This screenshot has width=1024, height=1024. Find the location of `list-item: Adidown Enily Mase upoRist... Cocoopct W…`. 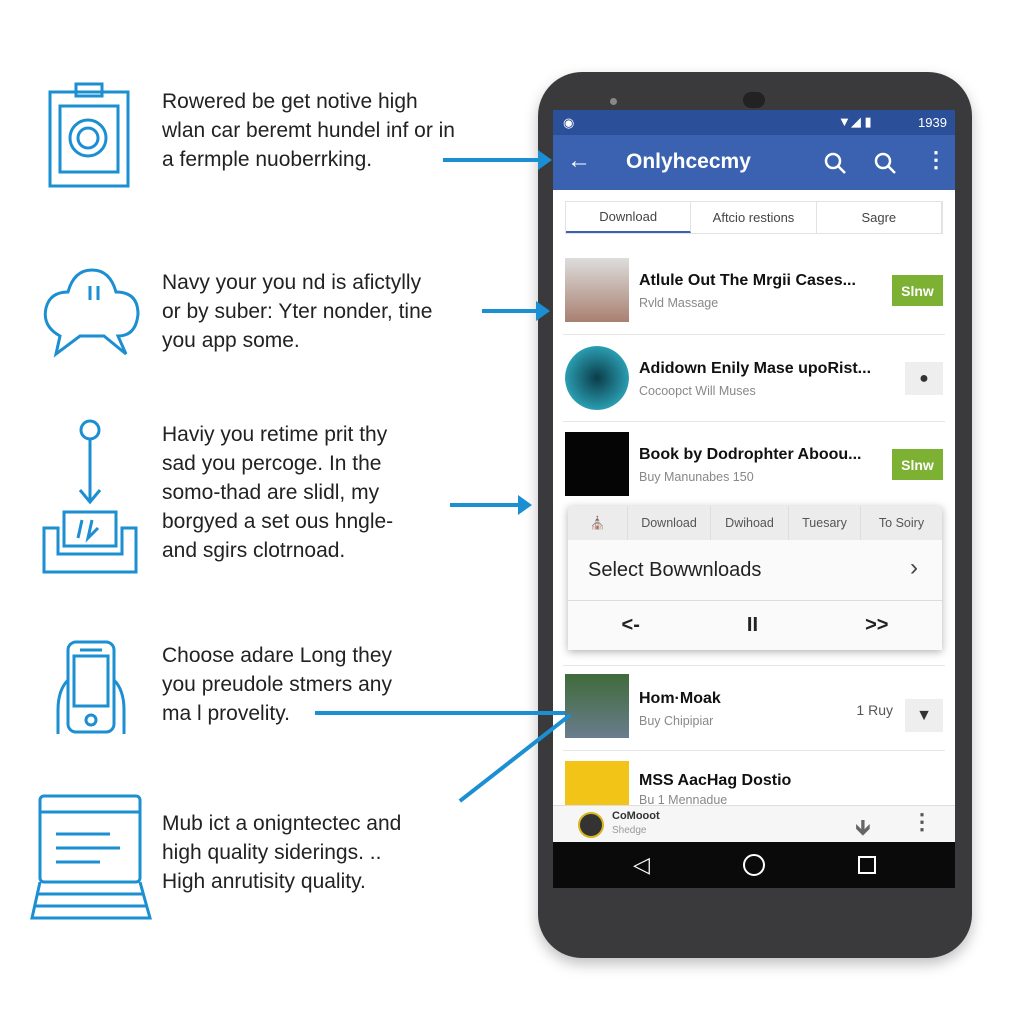

list-item: Adidown Enily Mase upoRist... Cocoopct W… is located at coordinates (754, 378).